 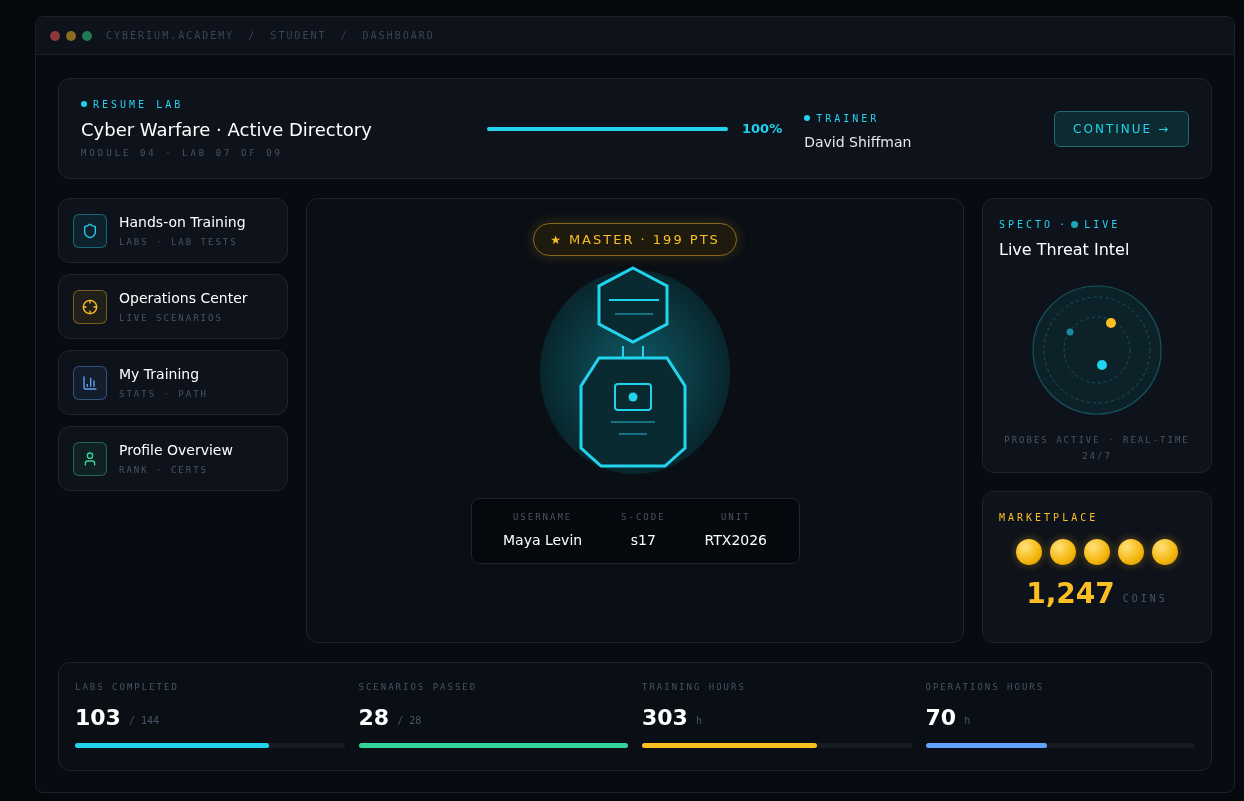 What do you see at coordinates (176, 450) in the screenshot?
I see `nav-title: Profile Overview` at bounding box center [176, 450].